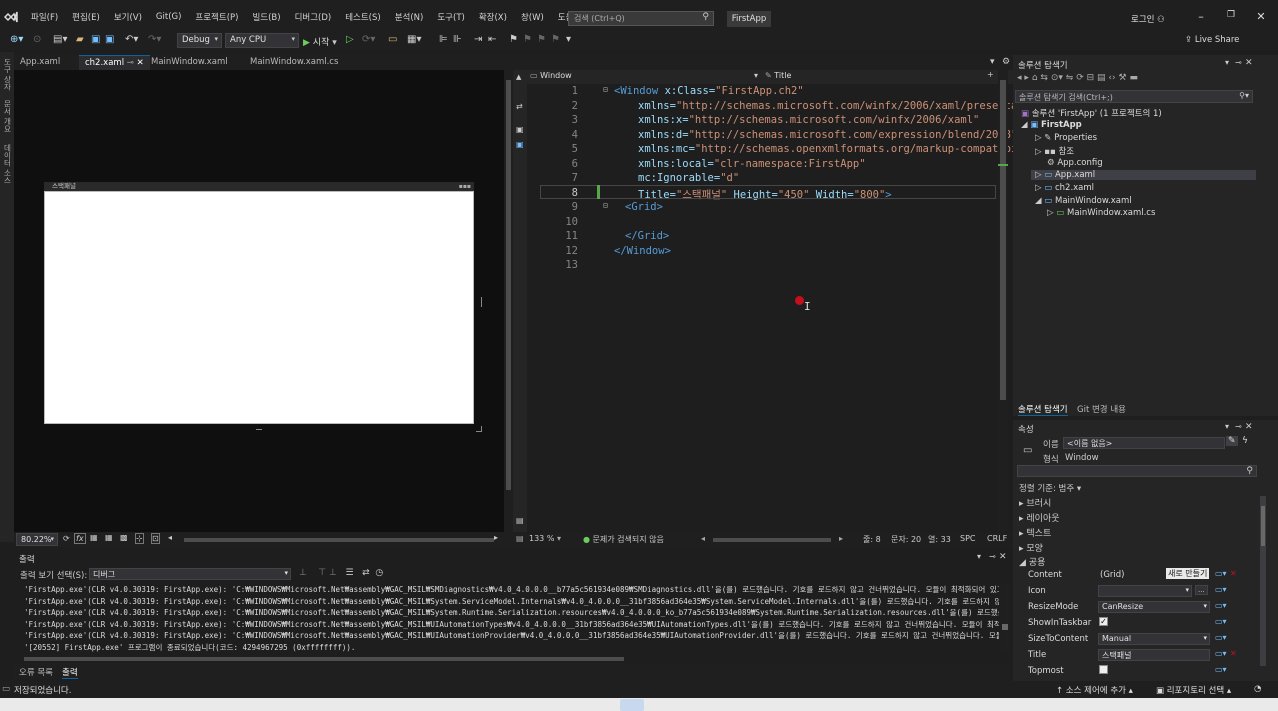  I want to click on editor-vertical-scrollbar, so click(1003, 301).